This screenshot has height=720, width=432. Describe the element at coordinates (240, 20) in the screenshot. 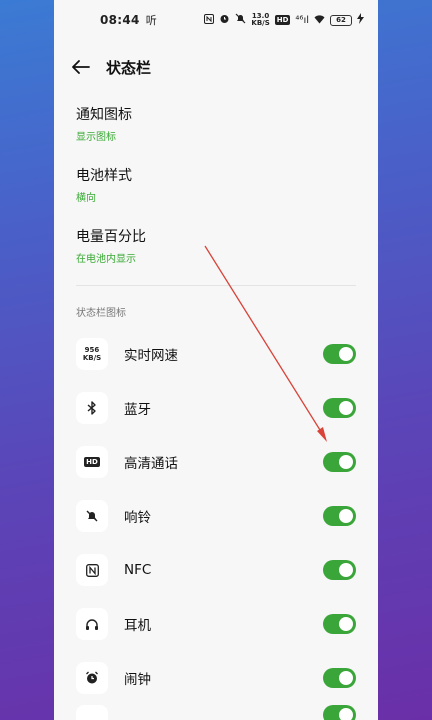

I see `bell-off-status-icon` at that location.